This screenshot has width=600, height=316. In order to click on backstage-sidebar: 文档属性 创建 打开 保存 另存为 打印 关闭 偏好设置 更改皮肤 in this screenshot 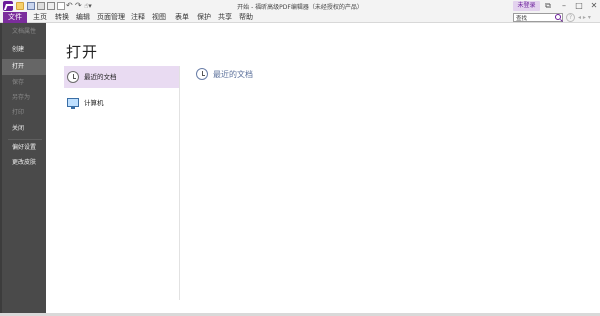, I will do `click(23, 168)`.